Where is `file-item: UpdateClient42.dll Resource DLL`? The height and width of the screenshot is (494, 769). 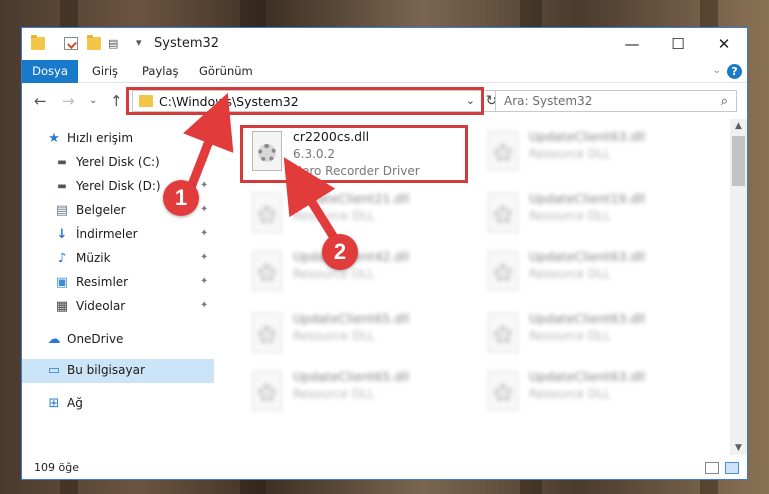 file-item: UpdateClient42.dll Resource DLL is located at coordinates (363, 277).